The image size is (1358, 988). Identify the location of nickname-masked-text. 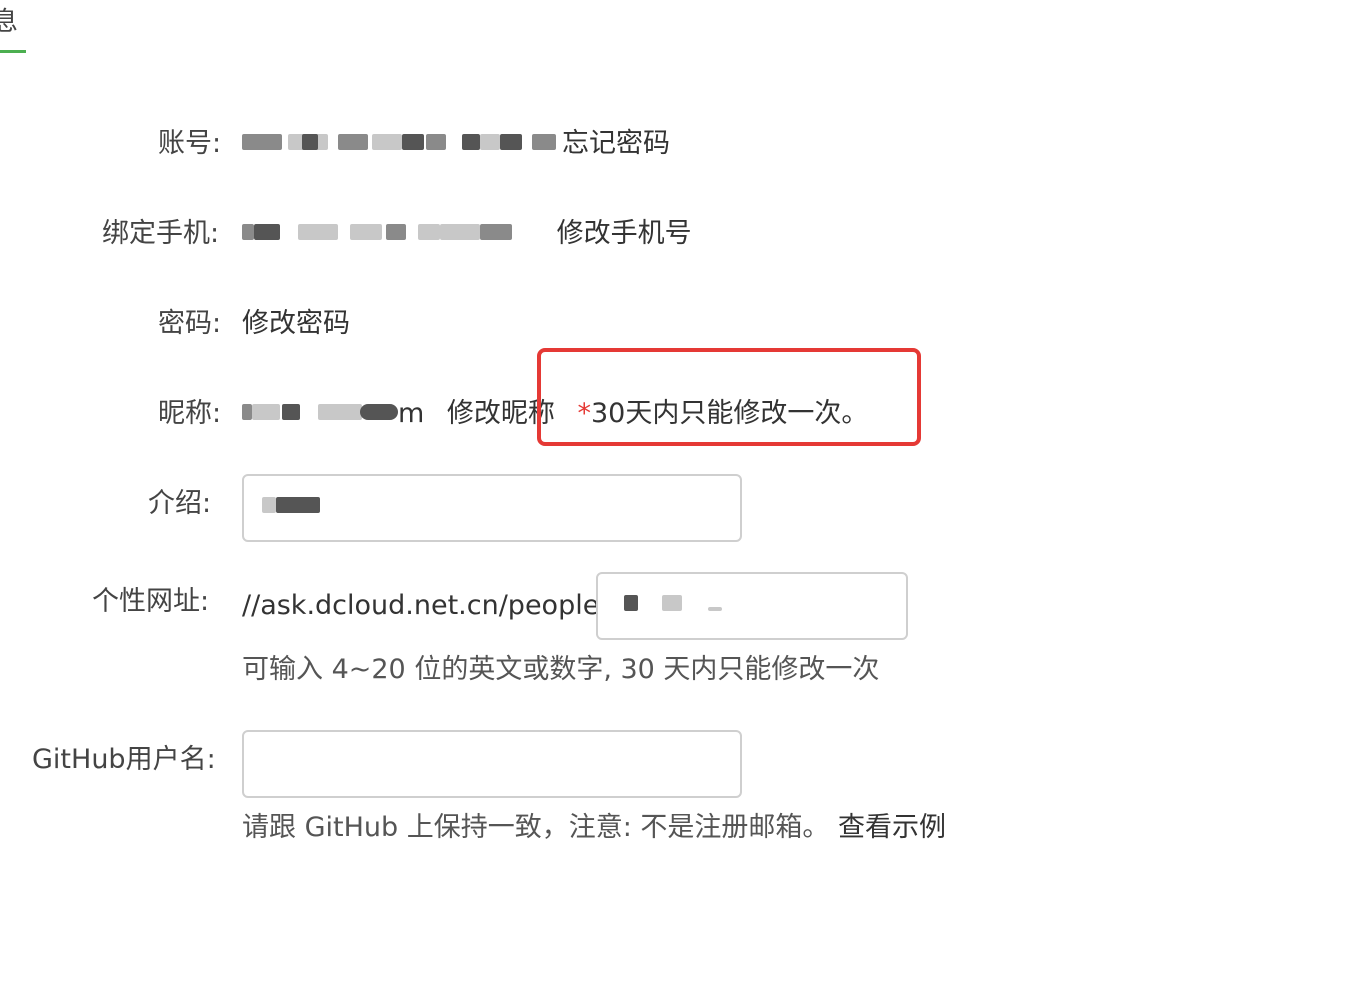
(320, 412).